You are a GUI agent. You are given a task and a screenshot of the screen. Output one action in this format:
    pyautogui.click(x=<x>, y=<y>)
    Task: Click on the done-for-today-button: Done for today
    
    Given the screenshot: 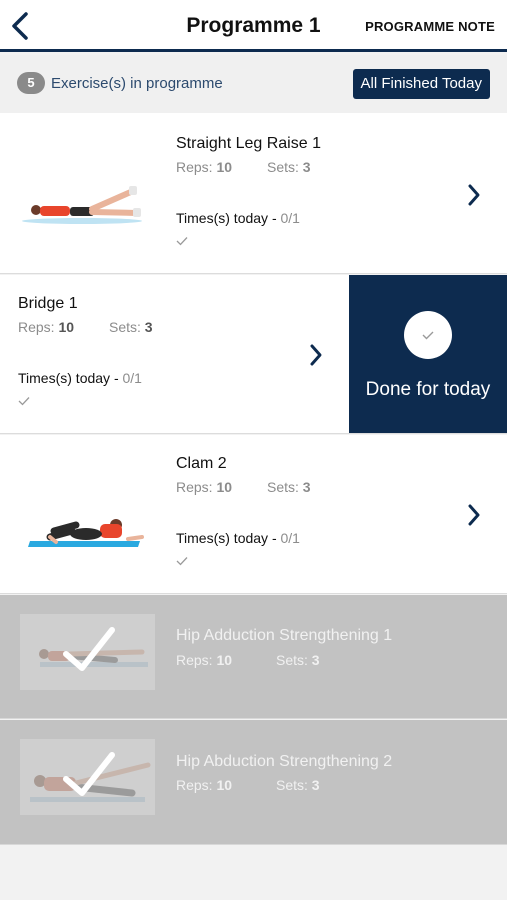 What is the action you would take?
    pyautogui.click(x=428, y=354)
    